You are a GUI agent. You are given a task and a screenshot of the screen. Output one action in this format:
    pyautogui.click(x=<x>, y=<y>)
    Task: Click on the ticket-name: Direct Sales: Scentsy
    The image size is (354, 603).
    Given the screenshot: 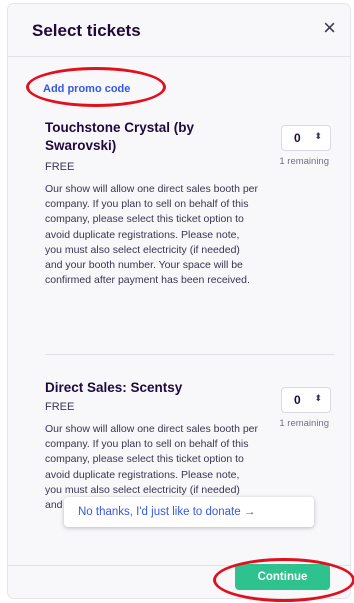 What is the action you would take?
    pyautogui.click(x=114, y=387)
    